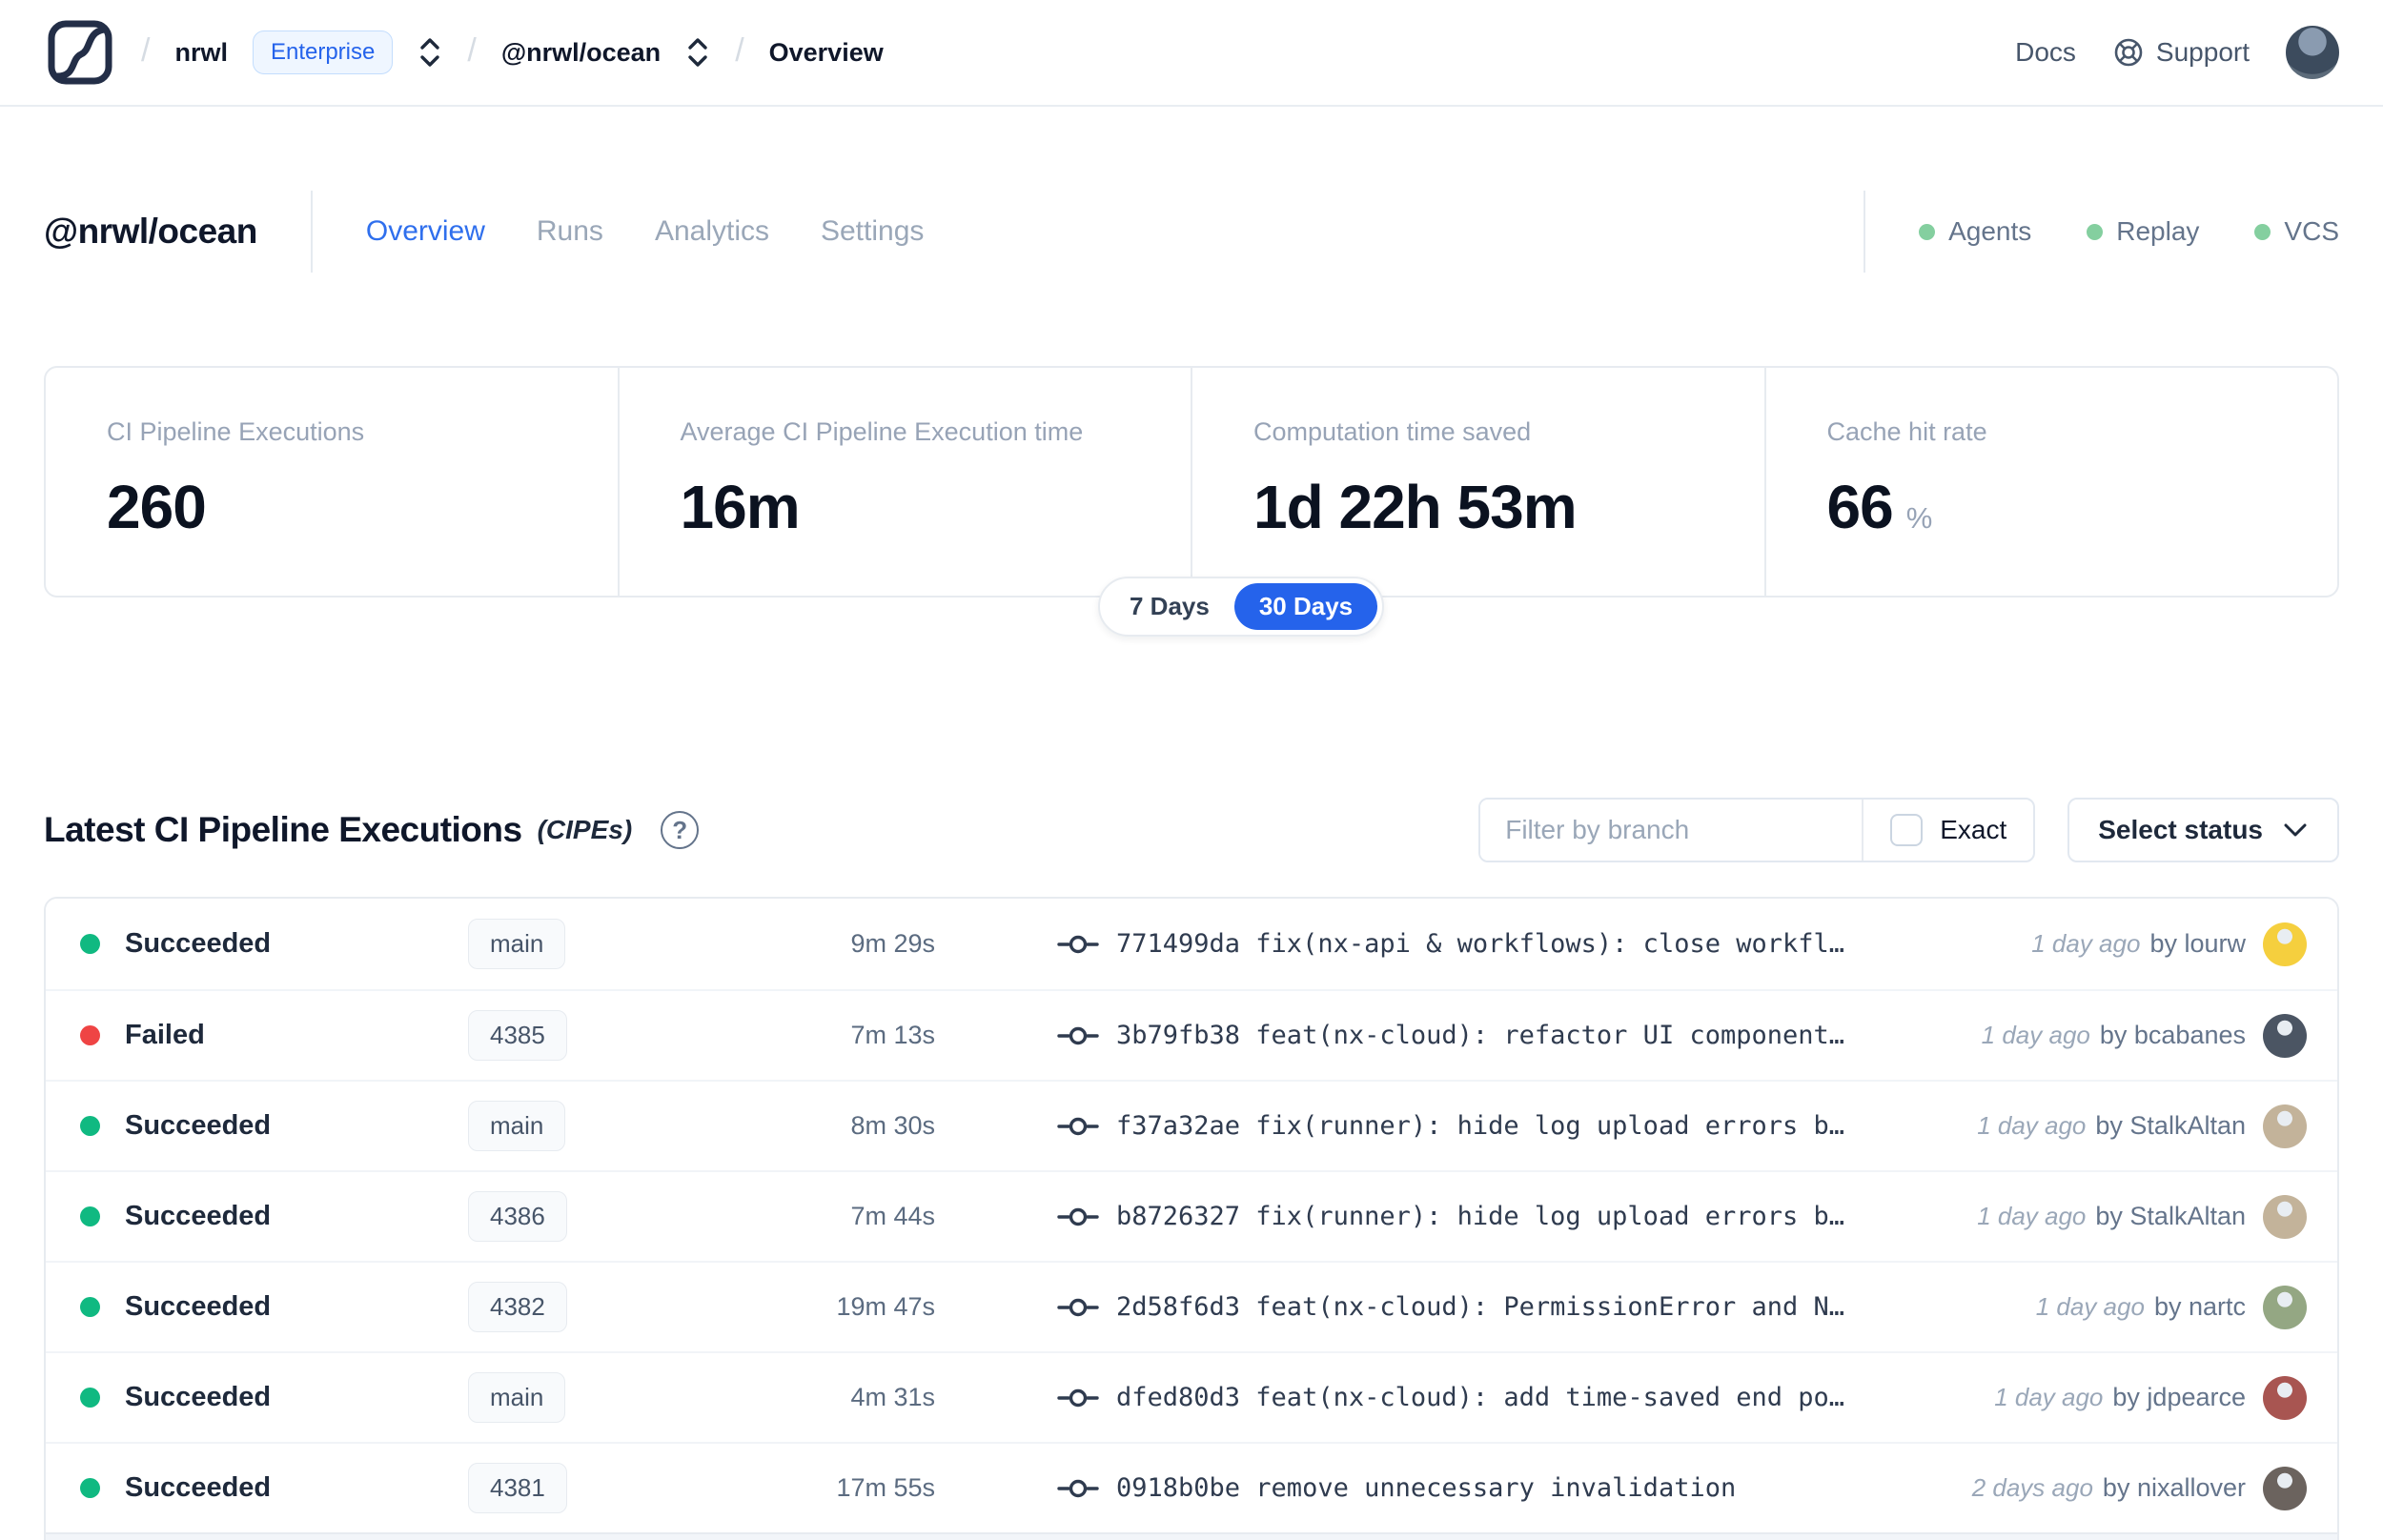  I want to click on row-meta: 1 day ago by nartc, so click(2141, 1307).